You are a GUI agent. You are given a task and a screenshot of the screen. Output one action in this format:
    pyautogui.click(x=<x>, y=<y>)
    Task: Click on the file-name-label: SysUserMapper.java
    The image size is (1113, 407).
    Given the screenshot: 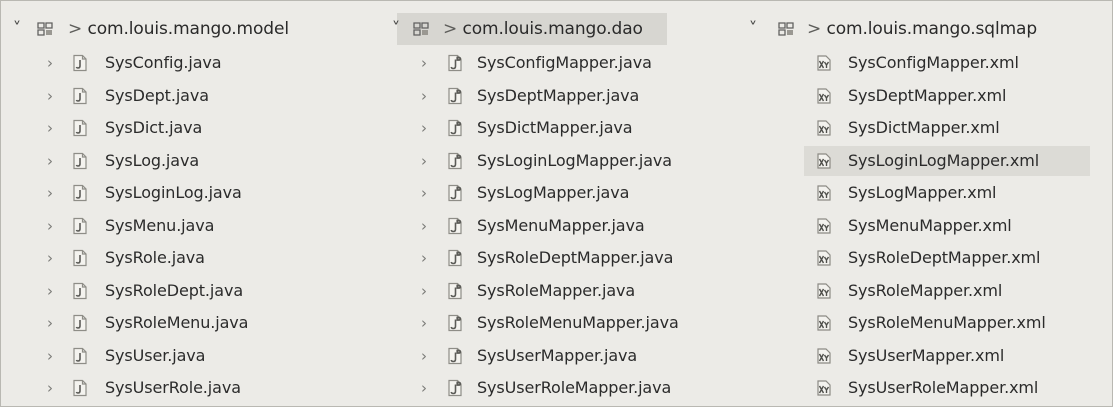 What is the action you would take?
    pyautogui.click(x=557, y=355)
    